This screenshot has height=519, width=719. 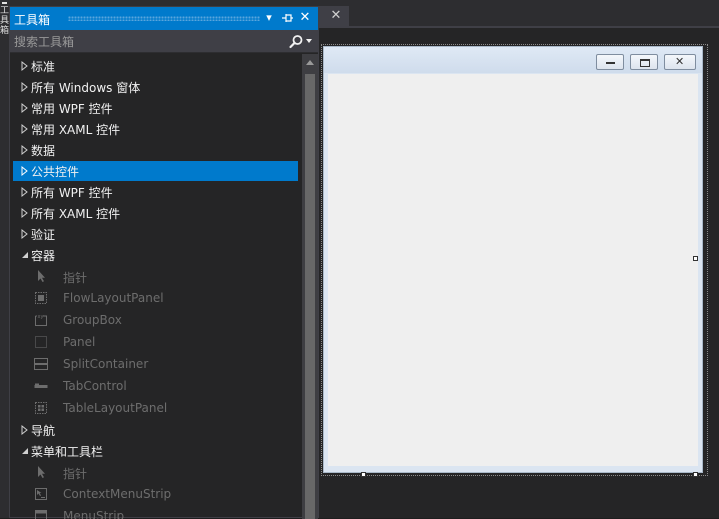 I want to click on side-tab-marker, so click(x=4, y=3).